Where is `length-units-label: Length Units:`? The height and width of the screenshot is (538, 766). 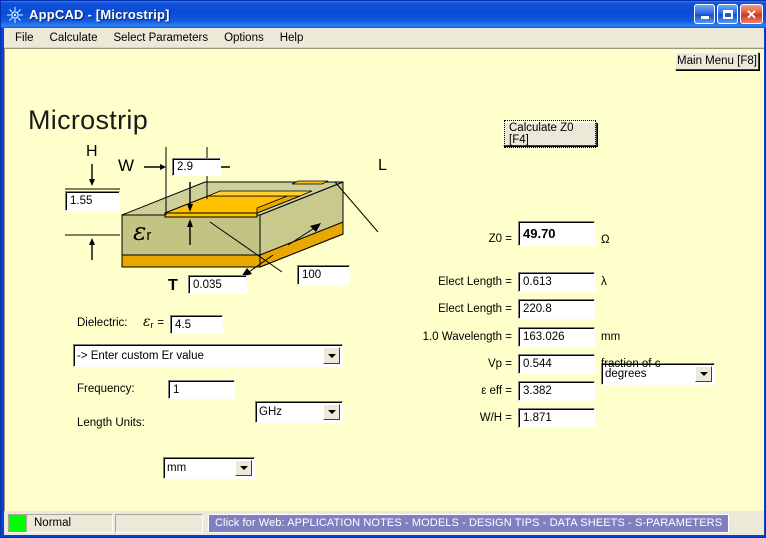 length-units-label: Length Units: is located at coordinates (111, 423).